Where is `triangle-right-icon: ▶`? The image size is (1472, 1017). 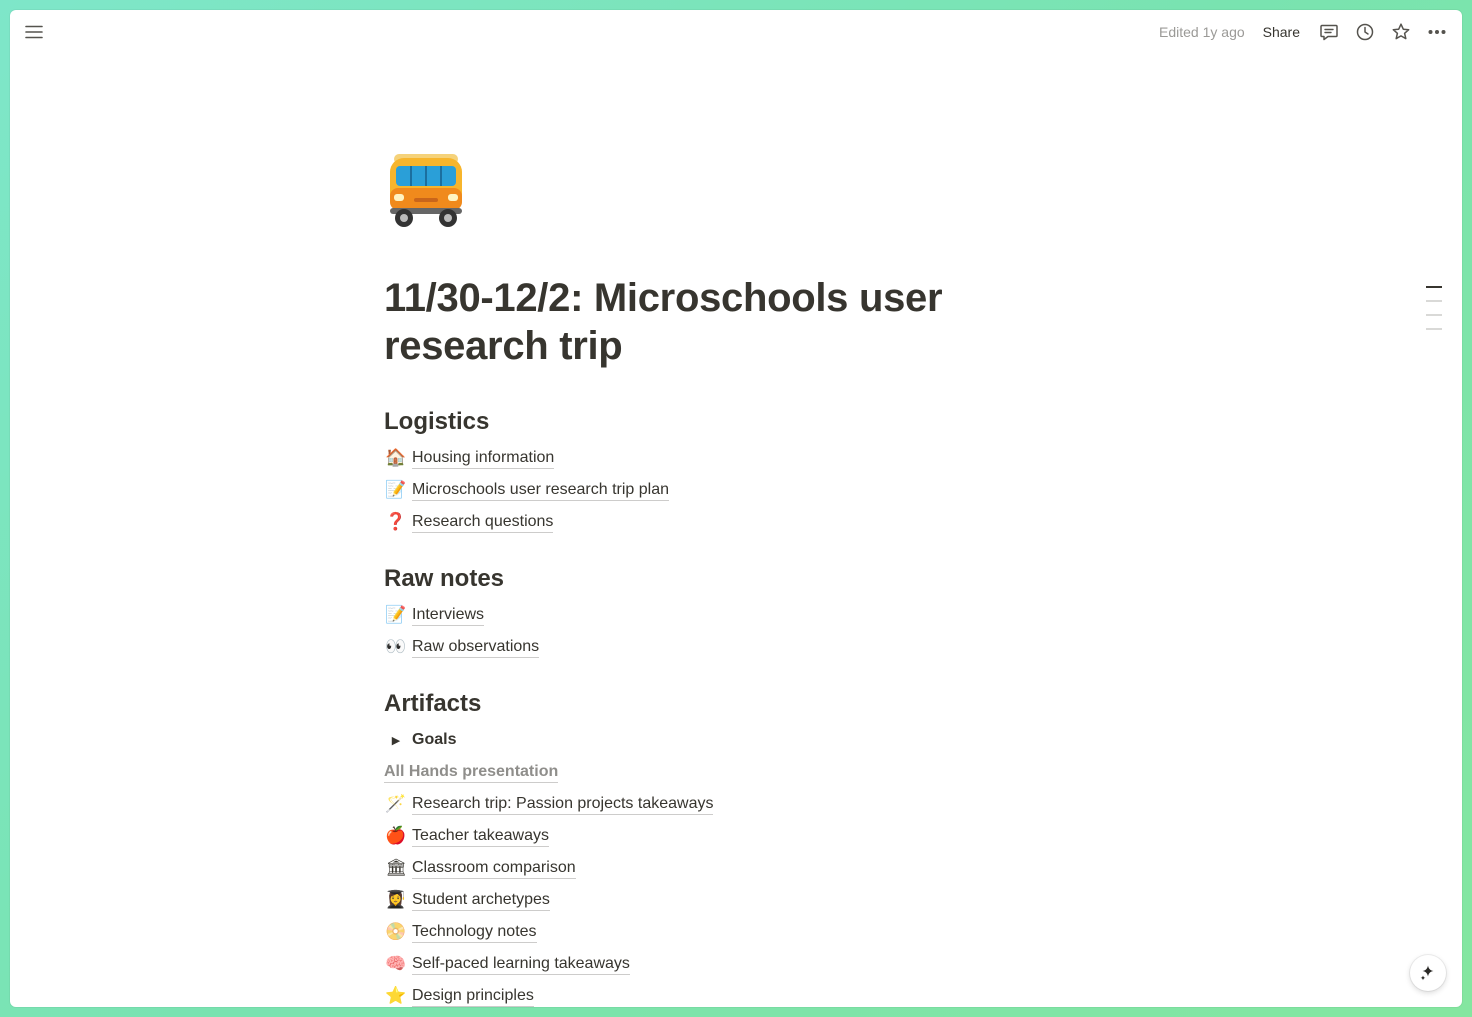 triangle-right-icon: ▶ is located at coordinates (396, 740).